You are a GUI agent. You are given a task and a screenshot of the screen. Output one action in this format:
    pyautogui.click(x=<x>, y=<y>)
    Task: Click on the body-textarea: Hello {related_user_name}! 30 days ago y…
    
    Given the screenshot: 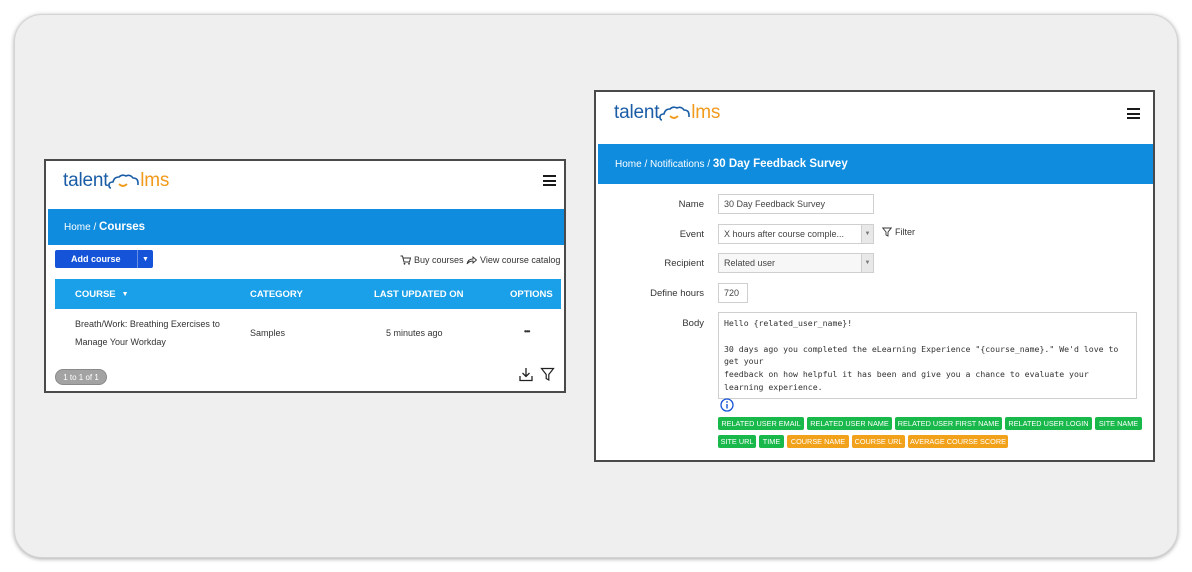 What is the action you would take?
    pyautogui.click(x=927, y=355)
    